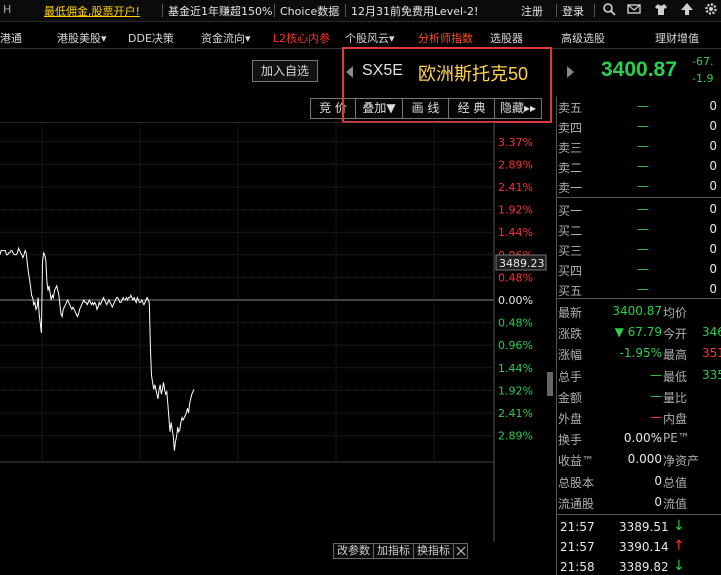  Describe the element at coordinates (639, 566) in the screenshot. I see `tick-row: 21:58 3389.82 ↓` at that location.